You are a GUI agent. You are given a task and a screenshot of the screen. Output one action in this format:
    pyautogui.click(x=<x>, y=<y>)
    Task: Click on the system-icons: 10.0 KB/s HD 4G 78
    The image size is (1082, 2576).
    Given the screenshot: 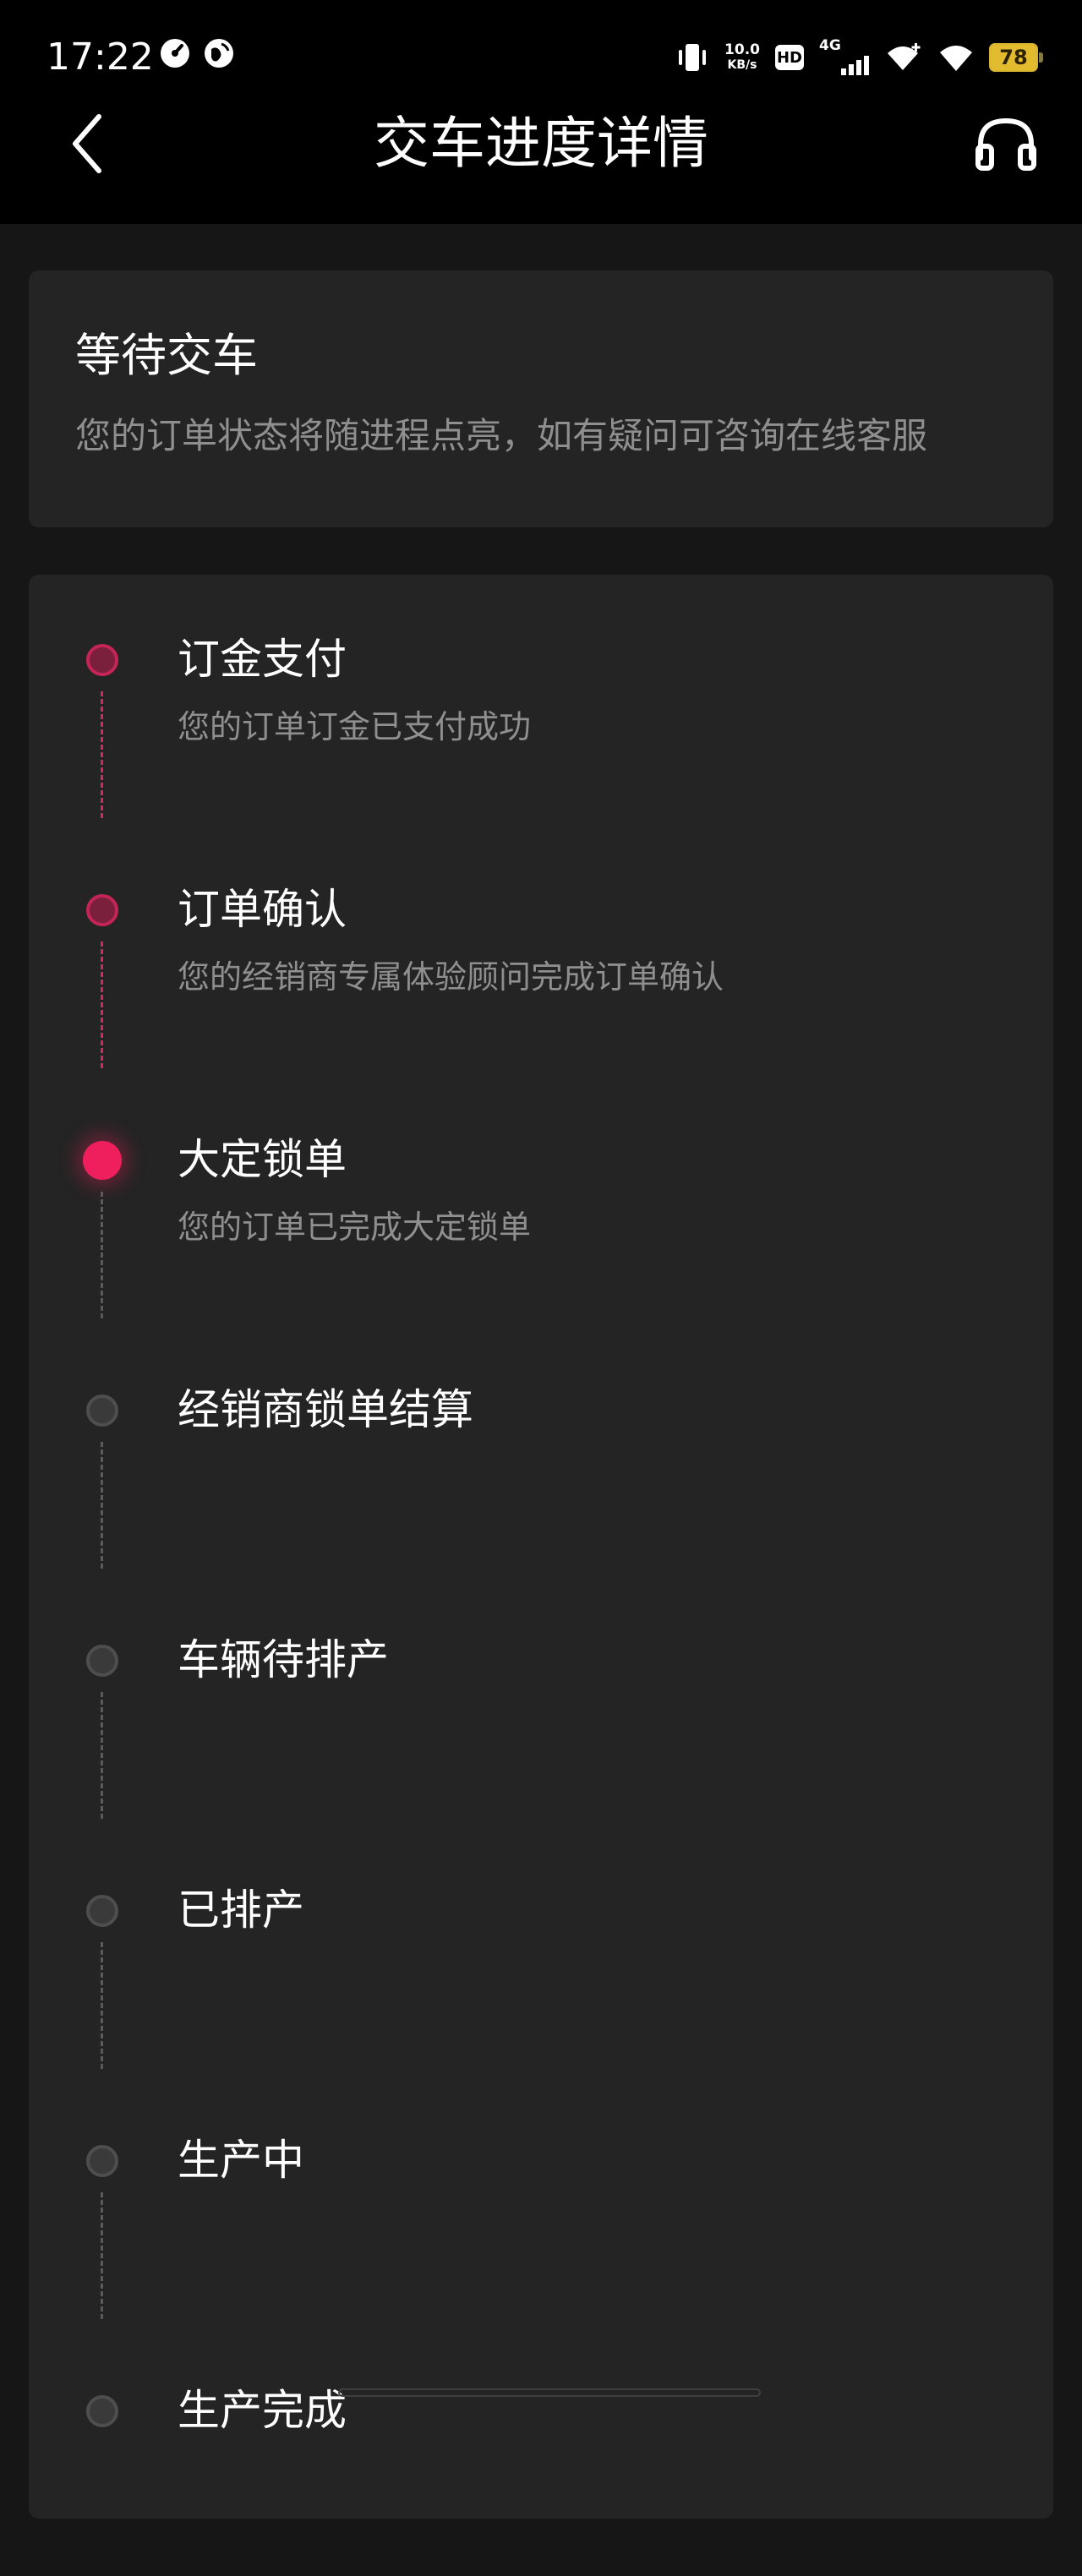 What is the action you would take?
    pyautogui.click(x=859, y=57)
    